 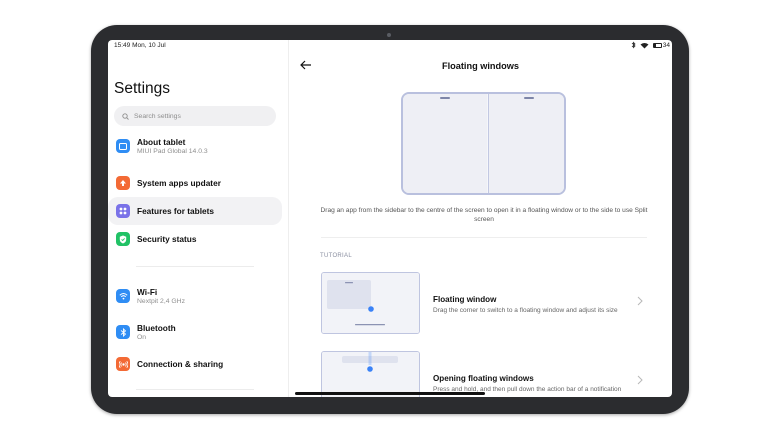 I want to click on sidebar-item-label: Wi-Fi, so click(x=147, y=291).